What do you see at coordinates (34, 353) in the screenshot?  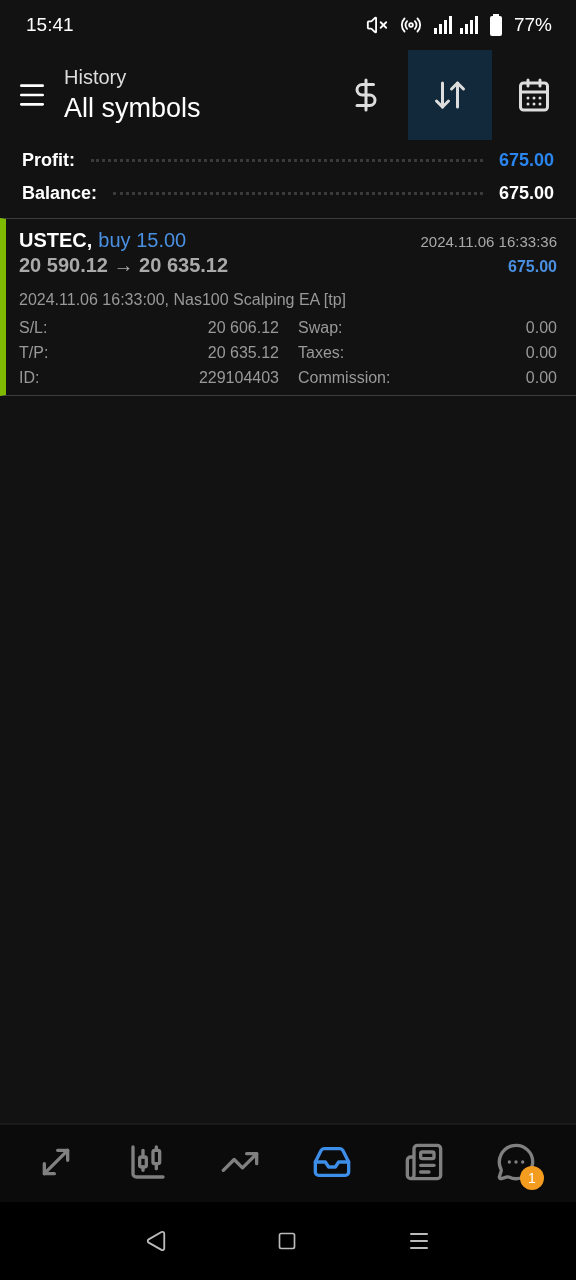 I see `field-label: T/P:` at bounding box center [34, 353].